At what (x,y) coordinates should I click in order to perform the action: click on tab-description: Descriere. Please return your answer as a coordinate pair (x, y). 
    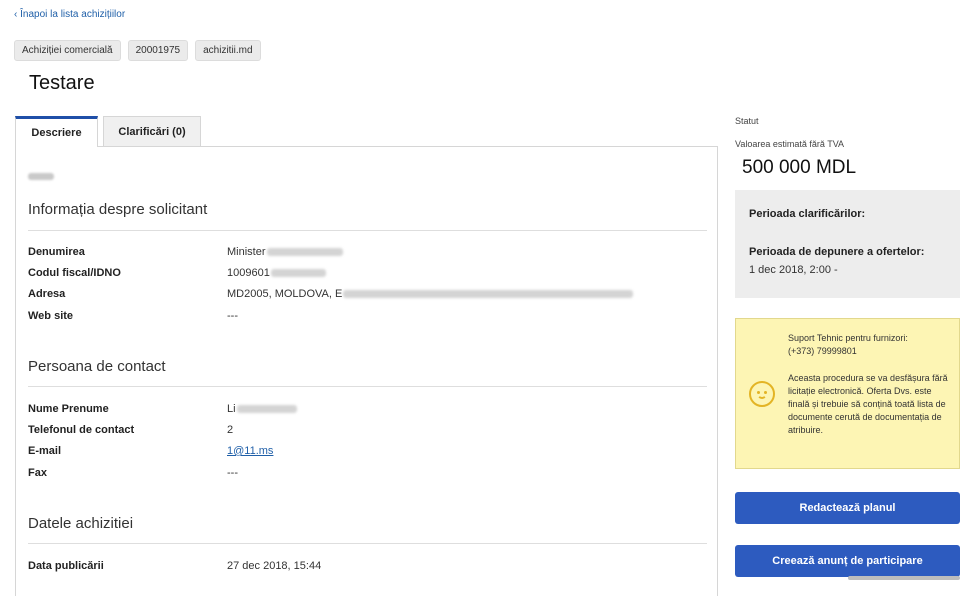
    Looking at the image, I should click on (56, 131).